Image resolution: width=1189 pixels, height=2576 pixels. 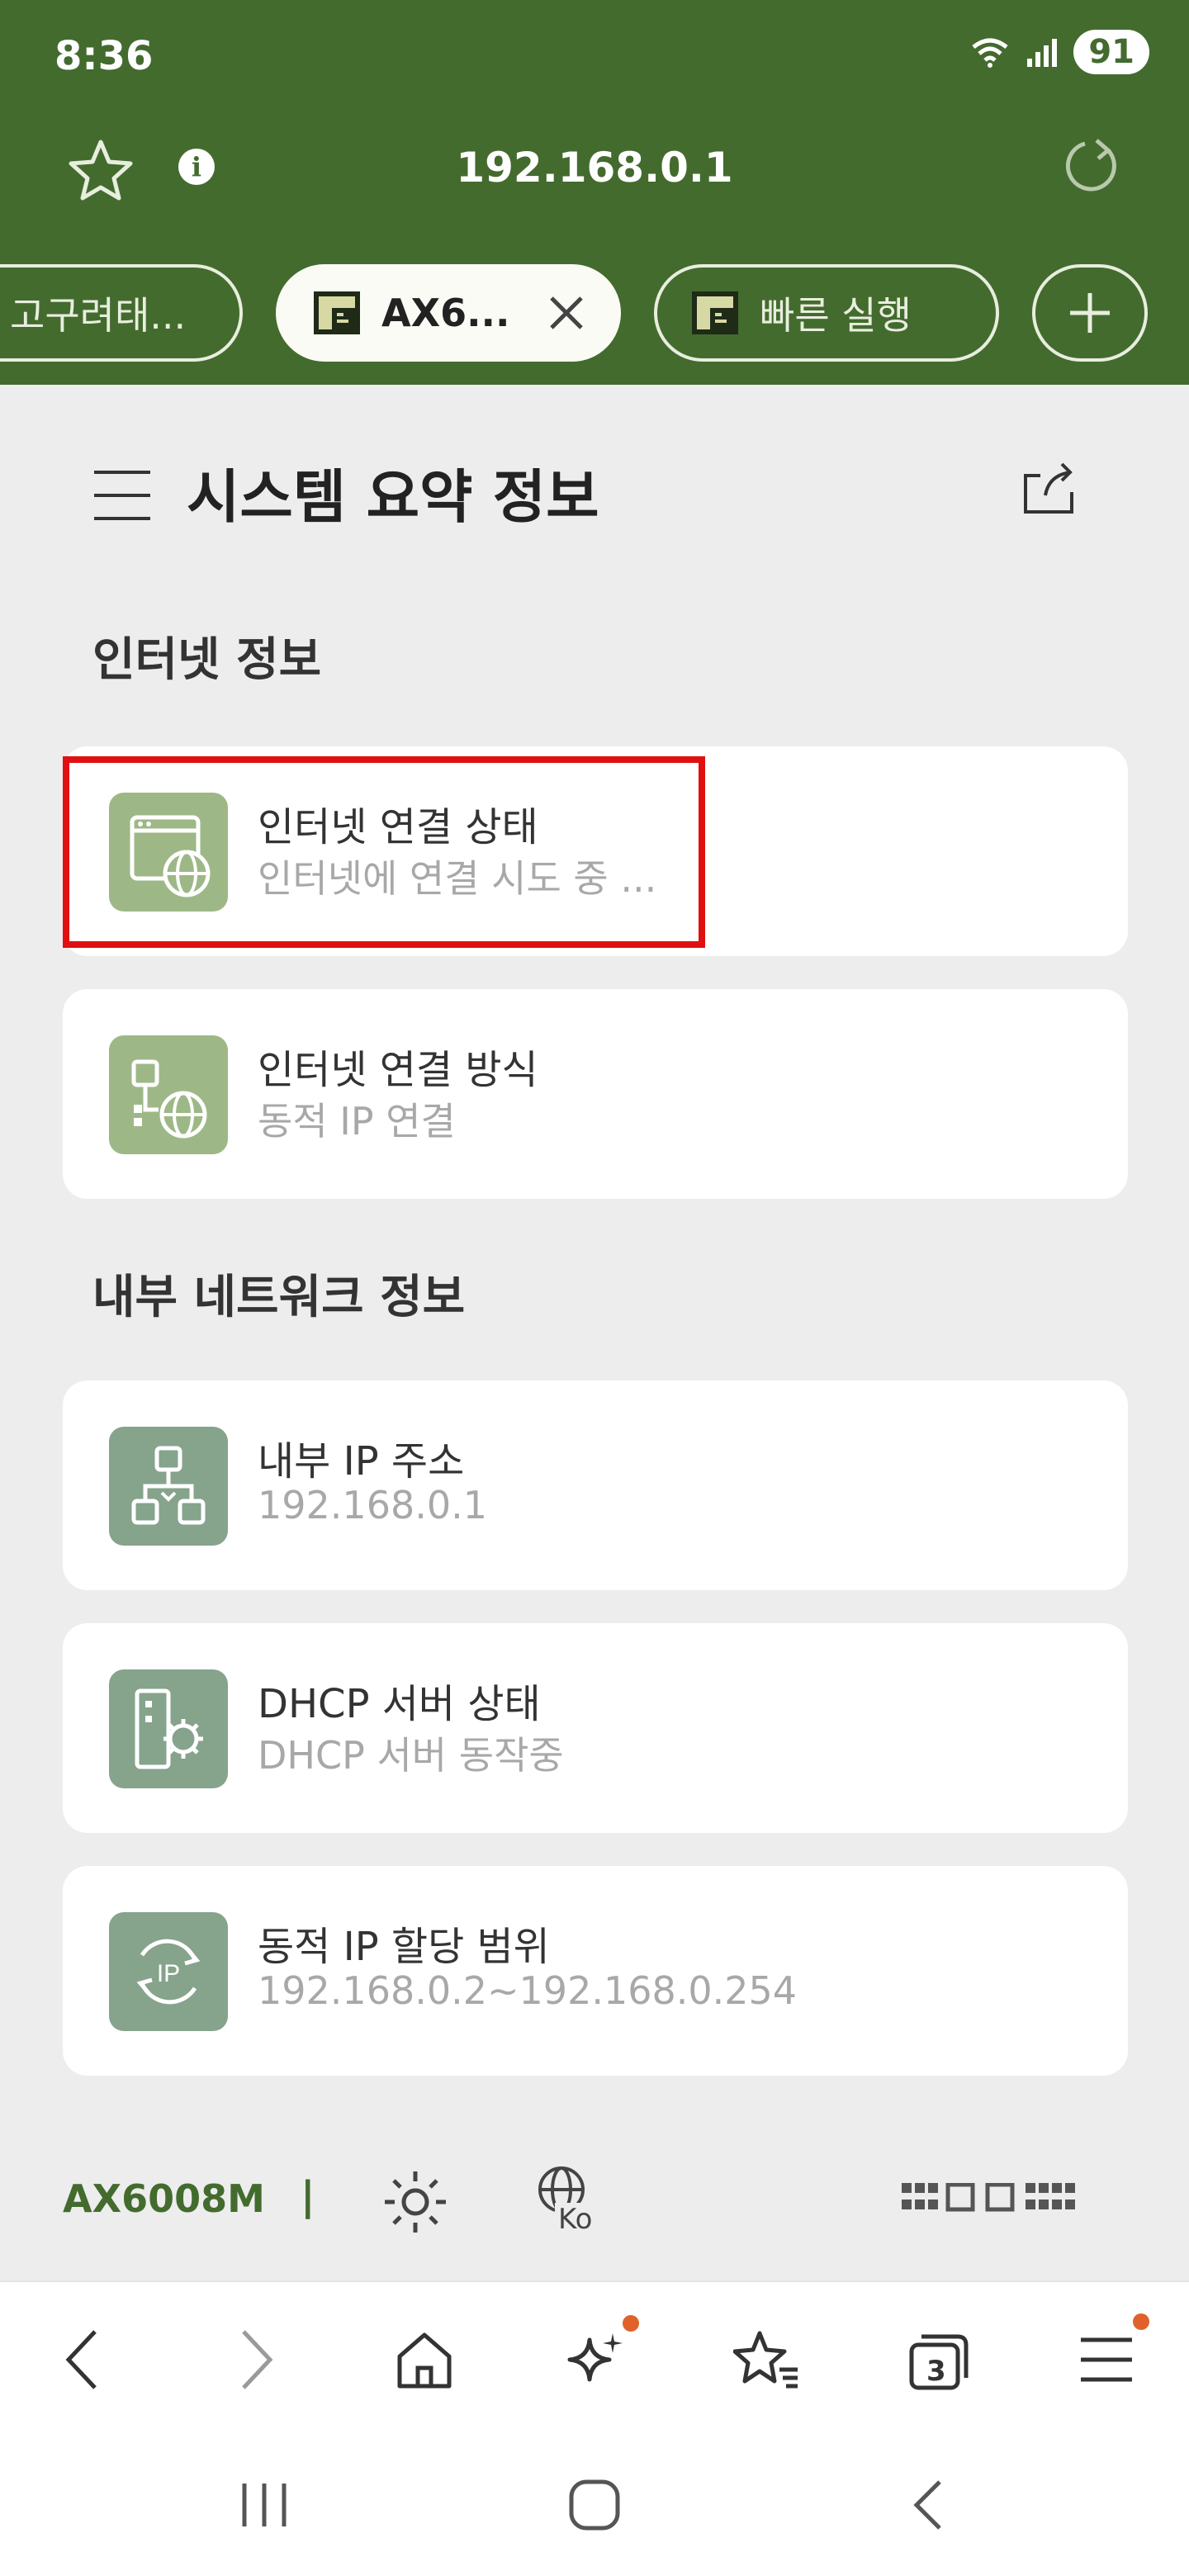 I want to click on card-value: 192.168.0.1, so click(x=372, y=1505).